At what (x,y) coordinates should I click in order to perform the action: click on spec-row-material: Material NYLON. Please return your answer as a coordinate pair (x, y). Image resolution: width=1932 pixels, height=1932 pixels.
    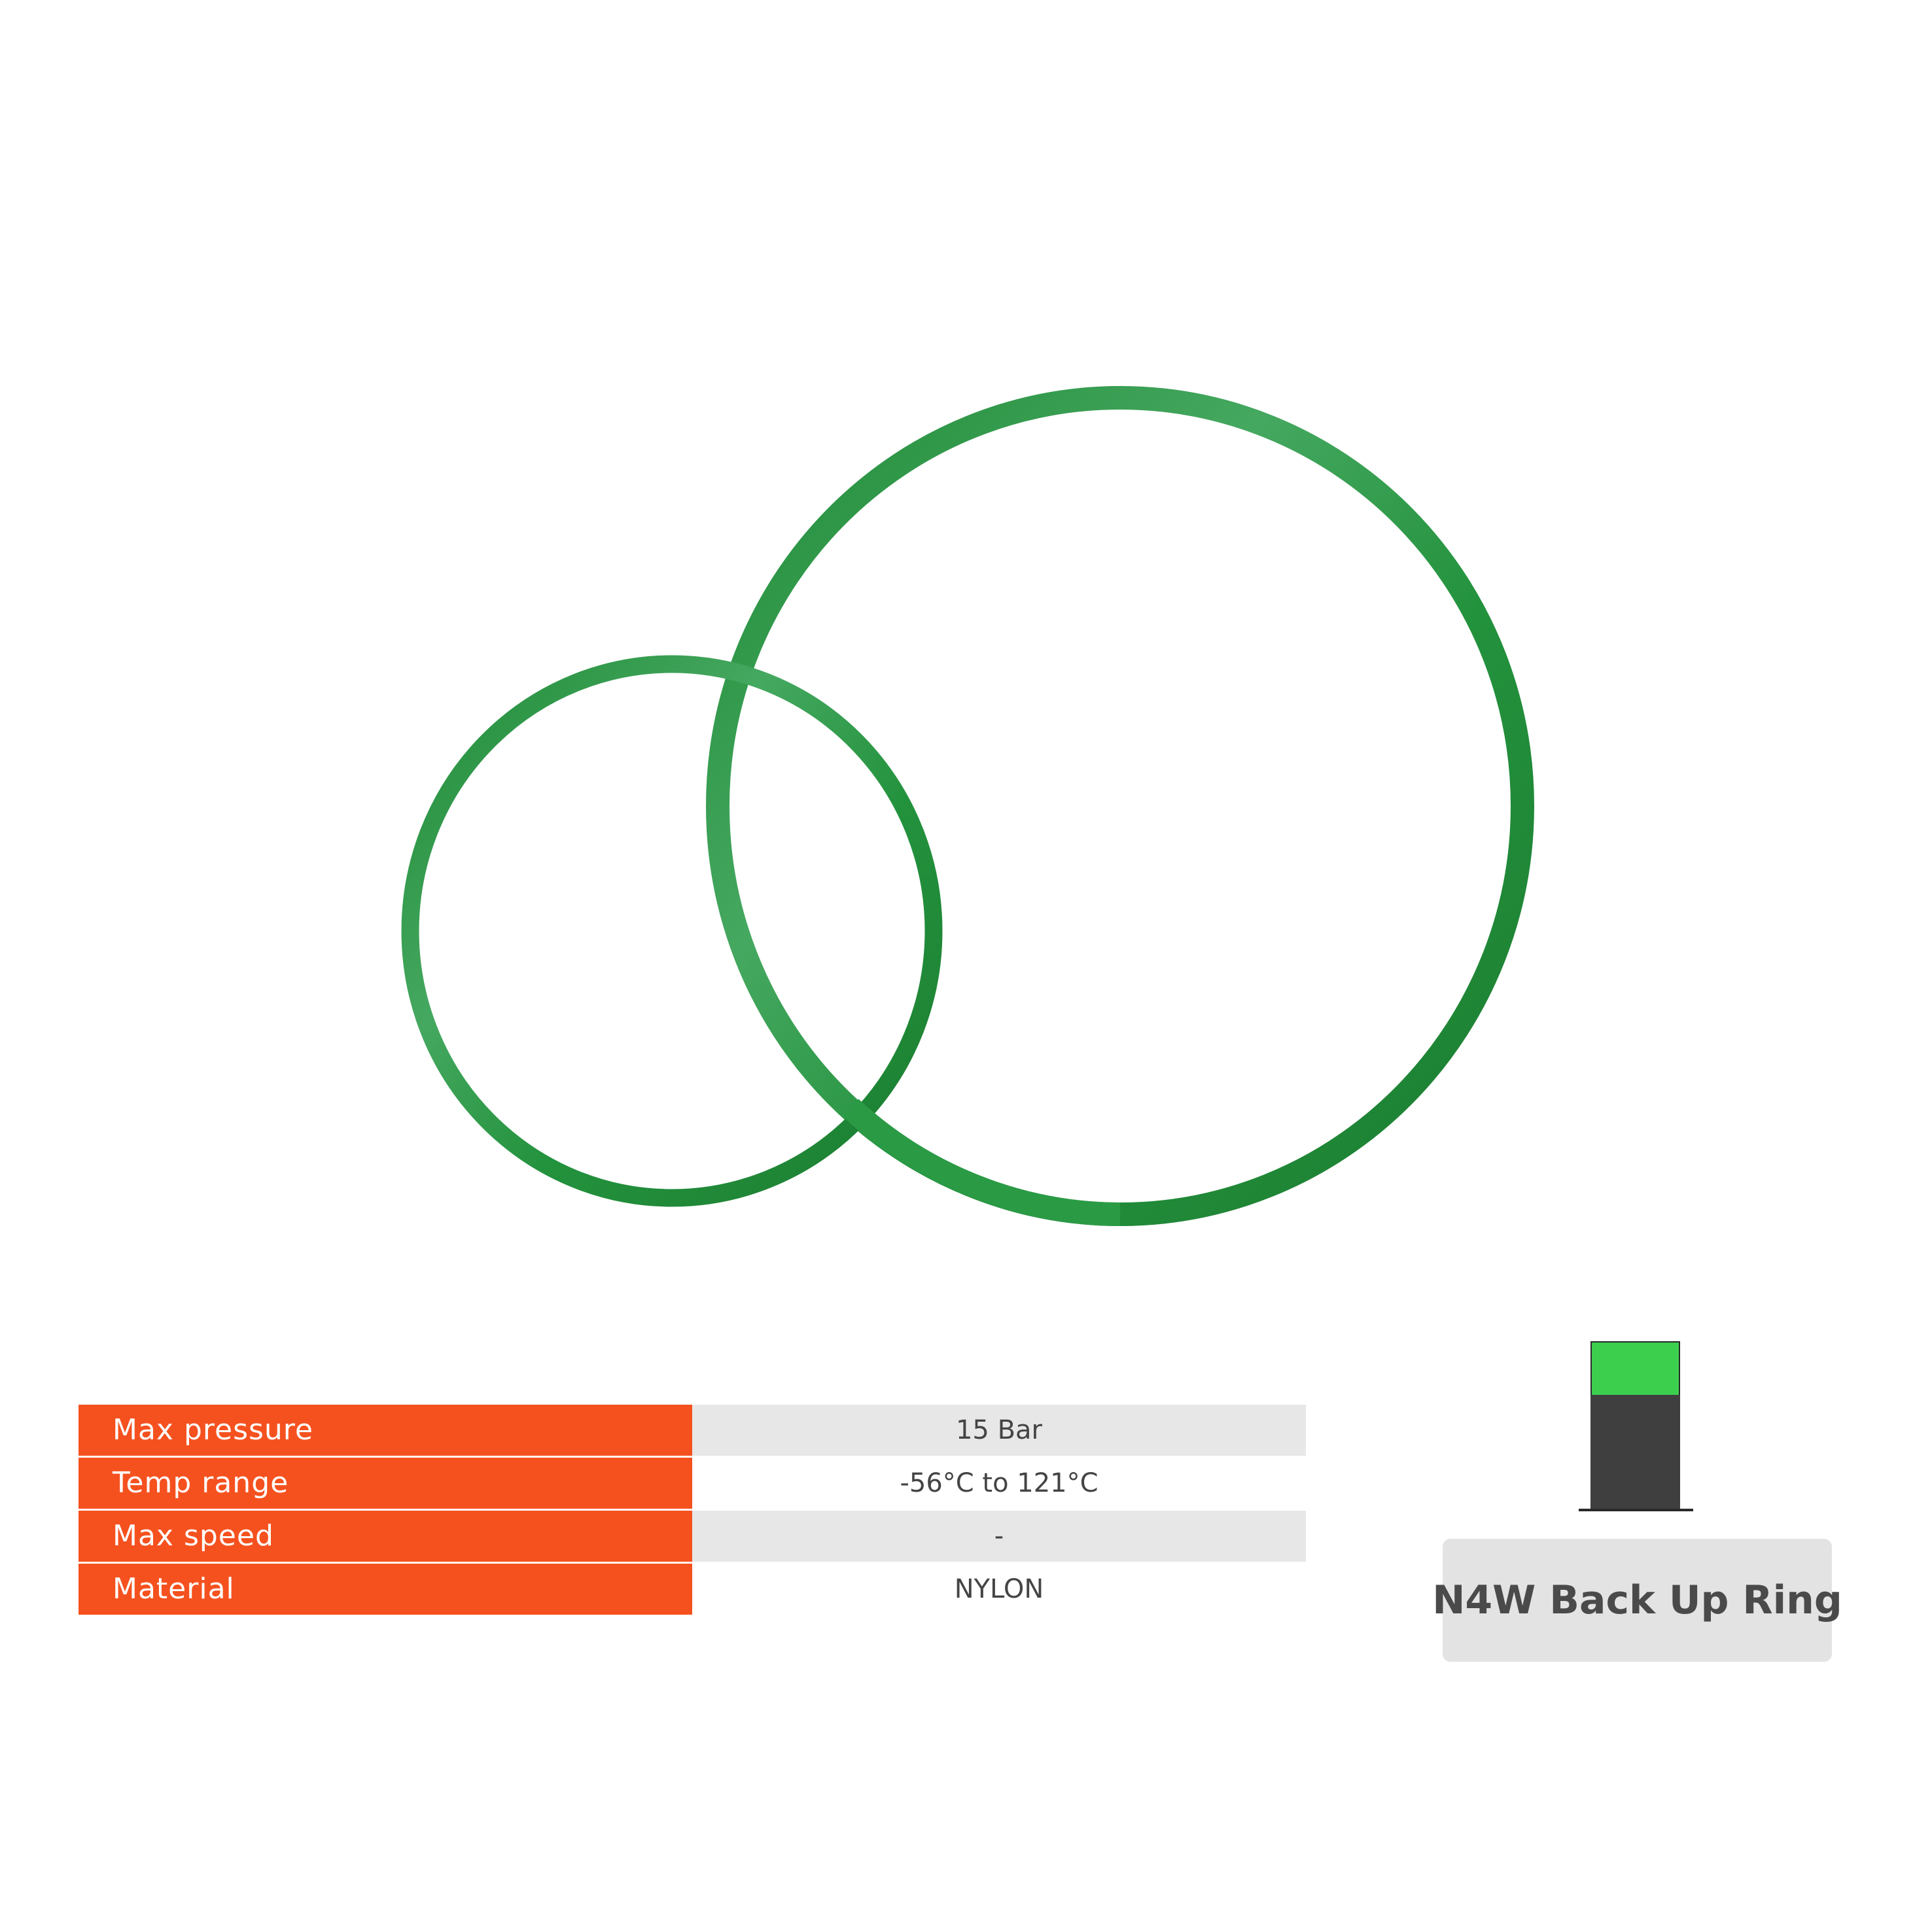
    Looking at the image, I should click on (692, 1589).